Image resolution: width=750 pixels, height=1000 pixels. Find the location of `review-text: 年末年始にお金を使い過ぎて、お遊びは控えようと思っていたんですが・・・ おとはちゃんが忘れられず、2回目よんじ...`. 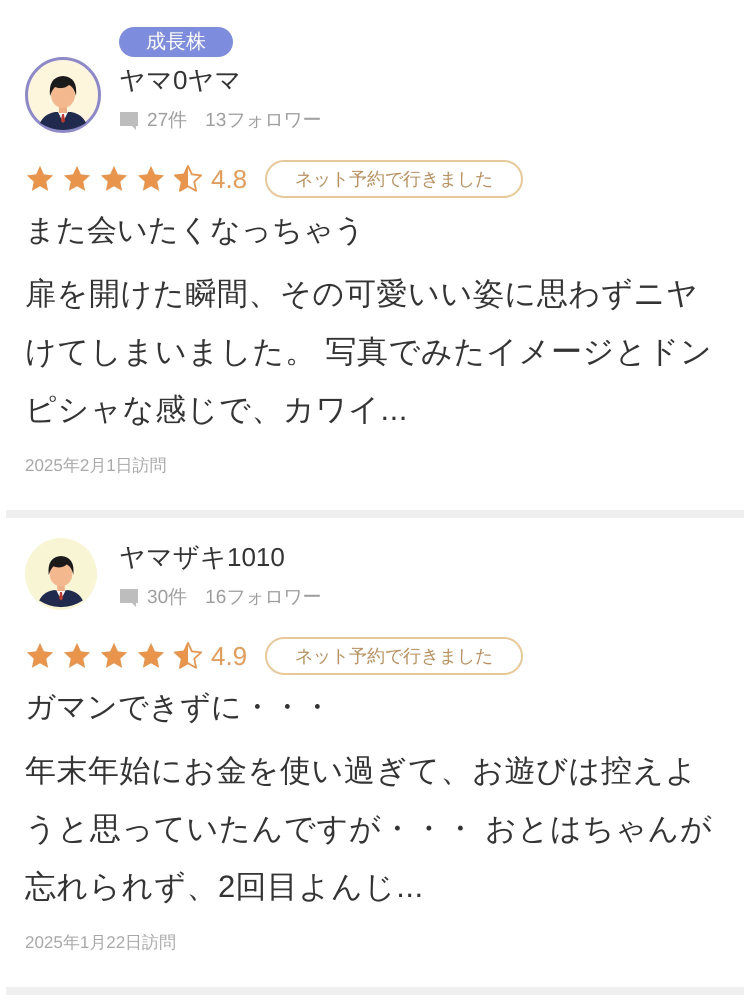

review-text: 年末年始にお金を使い過ぎて、お遊びは控えようと思っていたんですが・・・ おとはちゃんが忘れられず、2回目よんじ... is located at coordinates (369, 829).